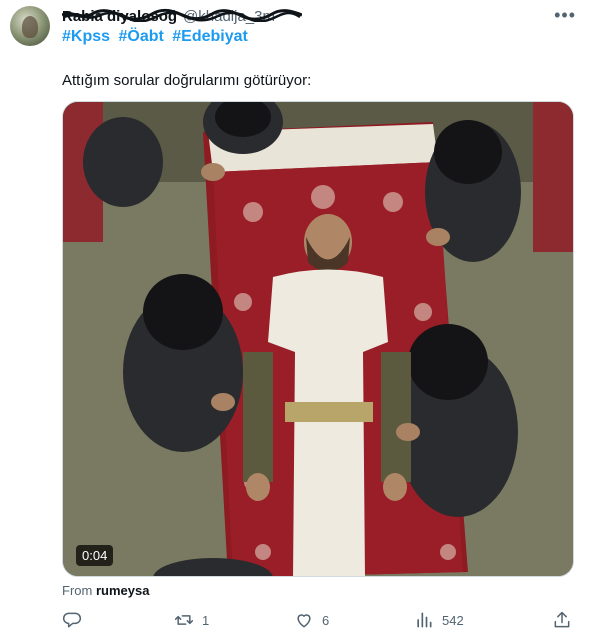 The image size is (598, 640). I want to click on source-prefix: From, so click(77, 590).